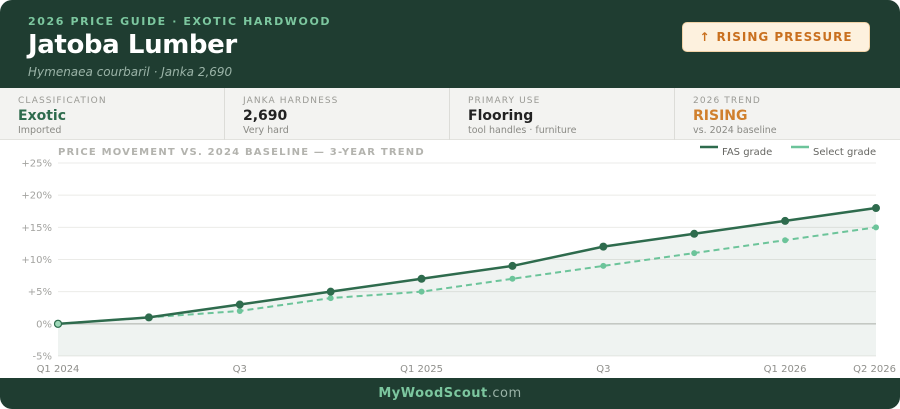  Describe the element at coordinates (291, 101) in the screenshot. I see `stat-label: JANKA HARDNESS` at that location.